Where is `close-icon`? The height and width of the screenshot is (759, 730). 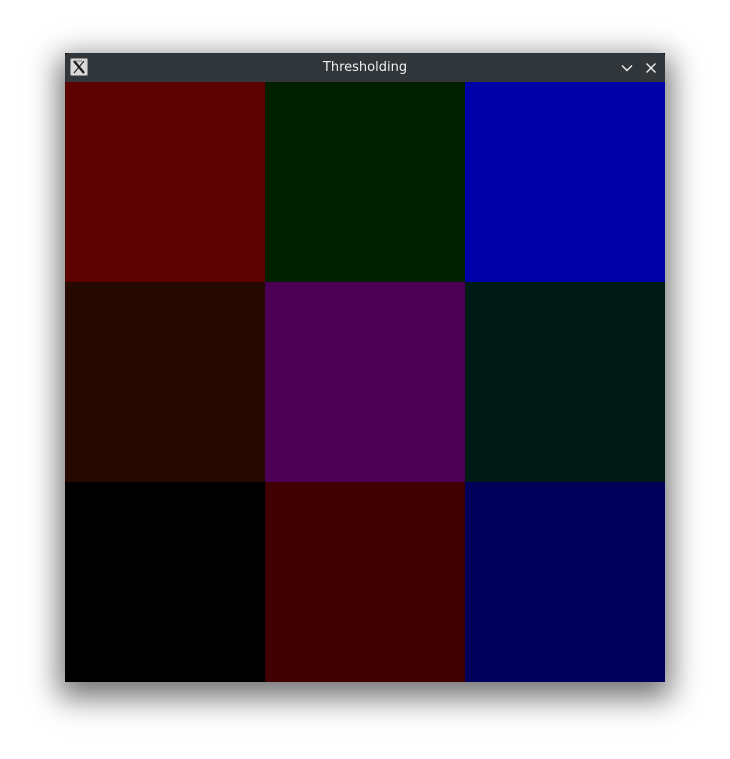
close-icon is located at coordinates (651, 68).